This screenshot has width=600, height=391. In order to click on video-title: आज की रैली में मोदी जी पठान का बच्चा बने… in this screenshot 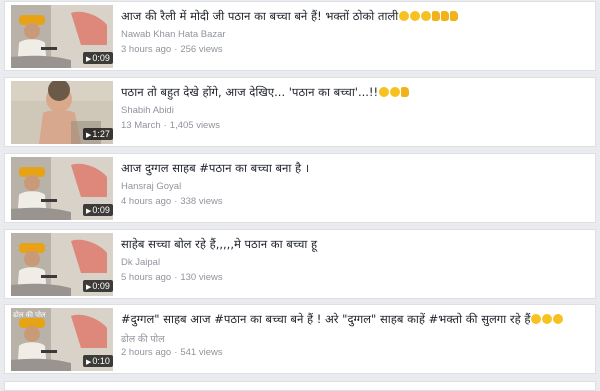, I will do `click(356, 16)`.